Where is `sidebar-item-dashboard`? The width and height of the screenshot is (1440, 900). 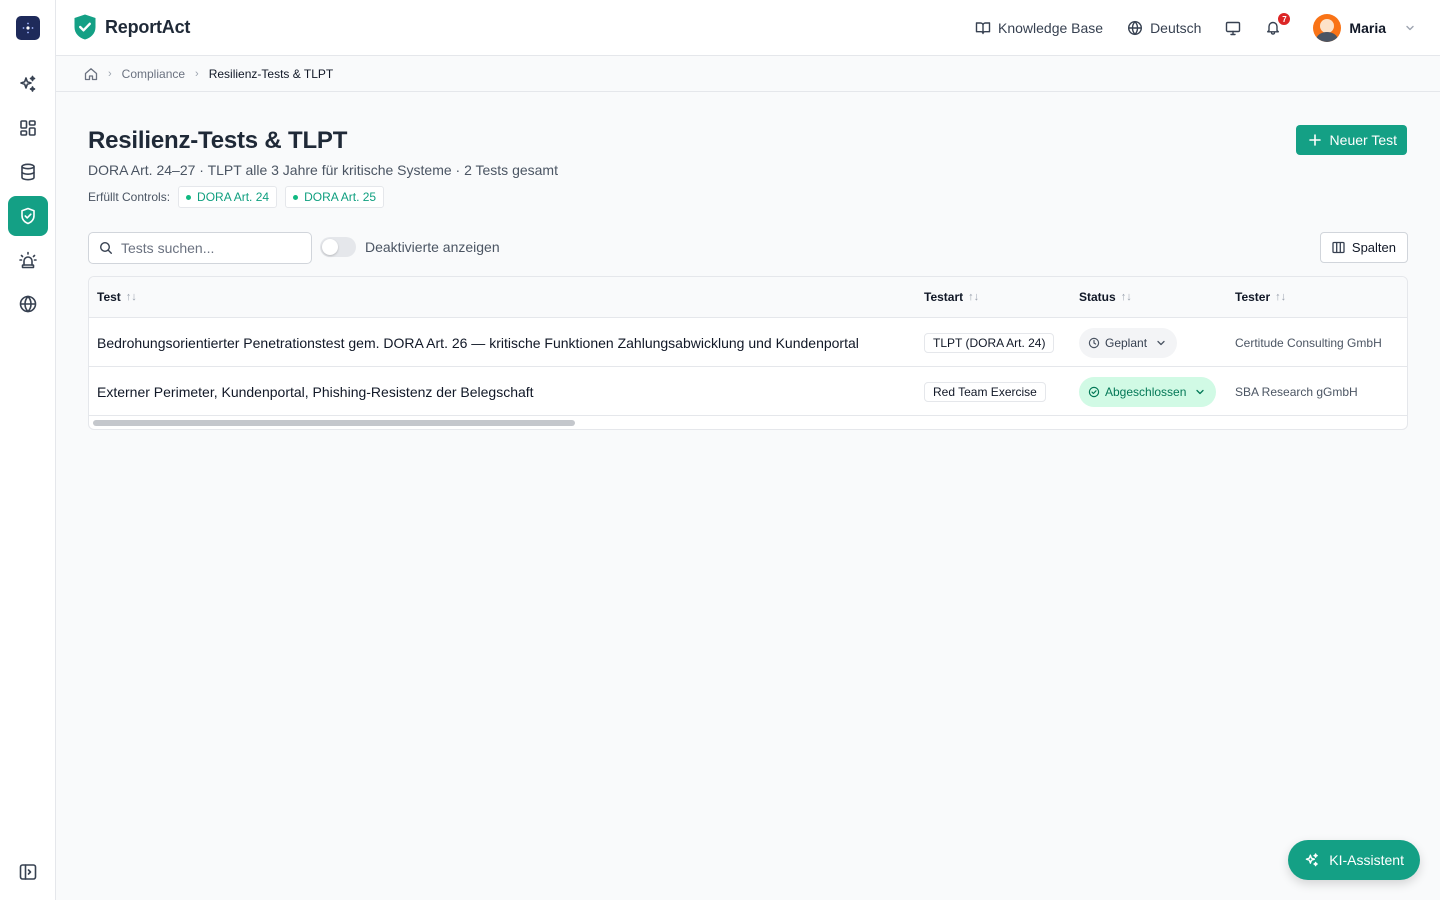 sidebar-item-dashboard is located at coordinates (28, 128).